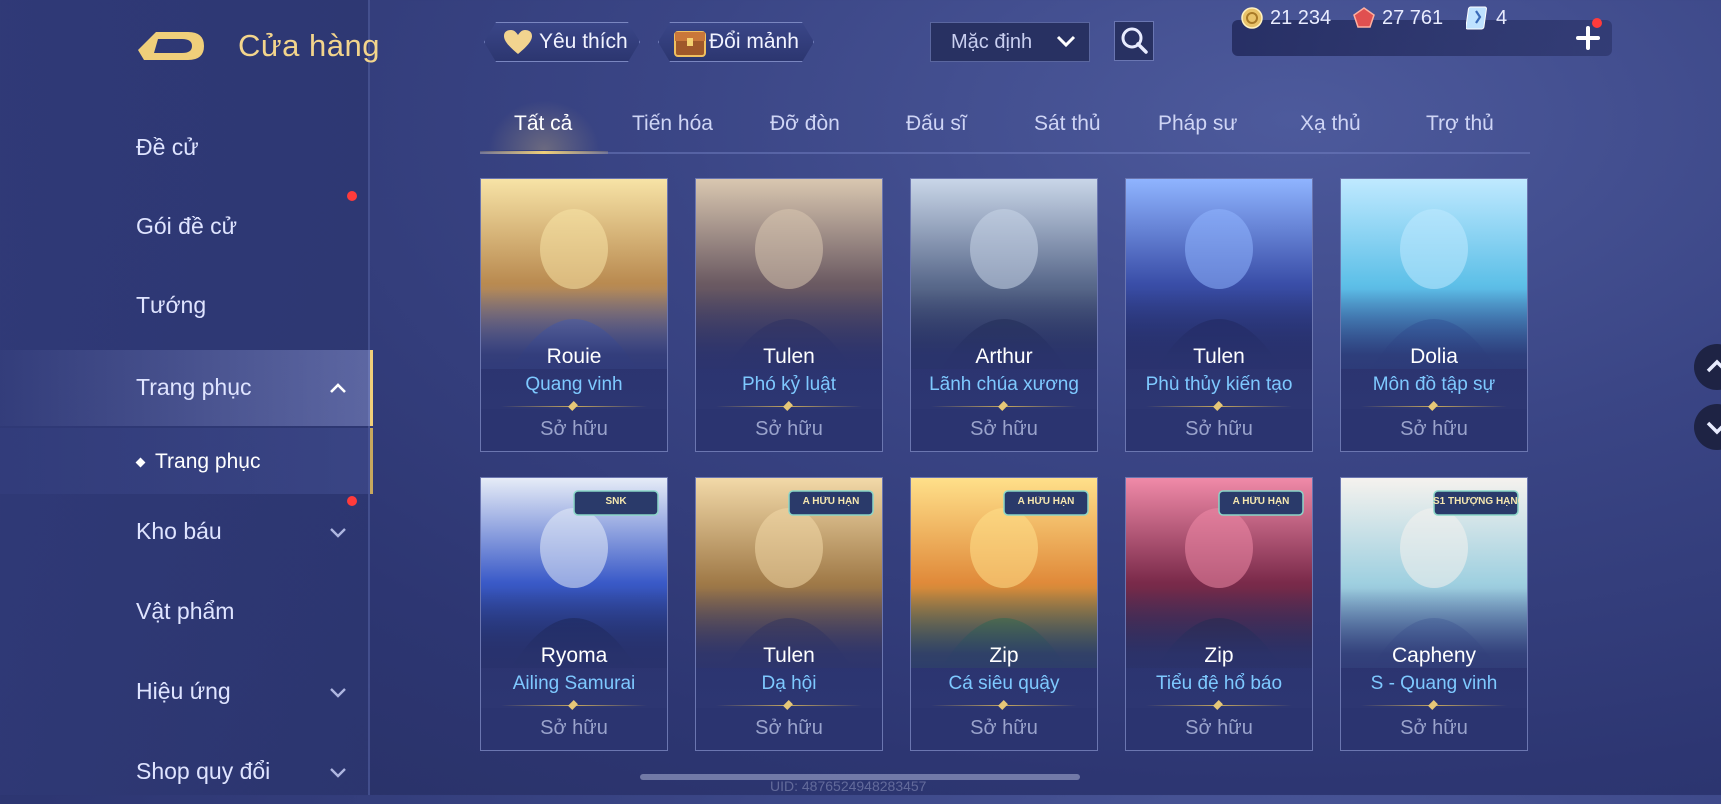 The height and width of the screenshot is (804, 1721). I want to click on skin-name: Phù thủy kiến tạo, so click(1219, 384).